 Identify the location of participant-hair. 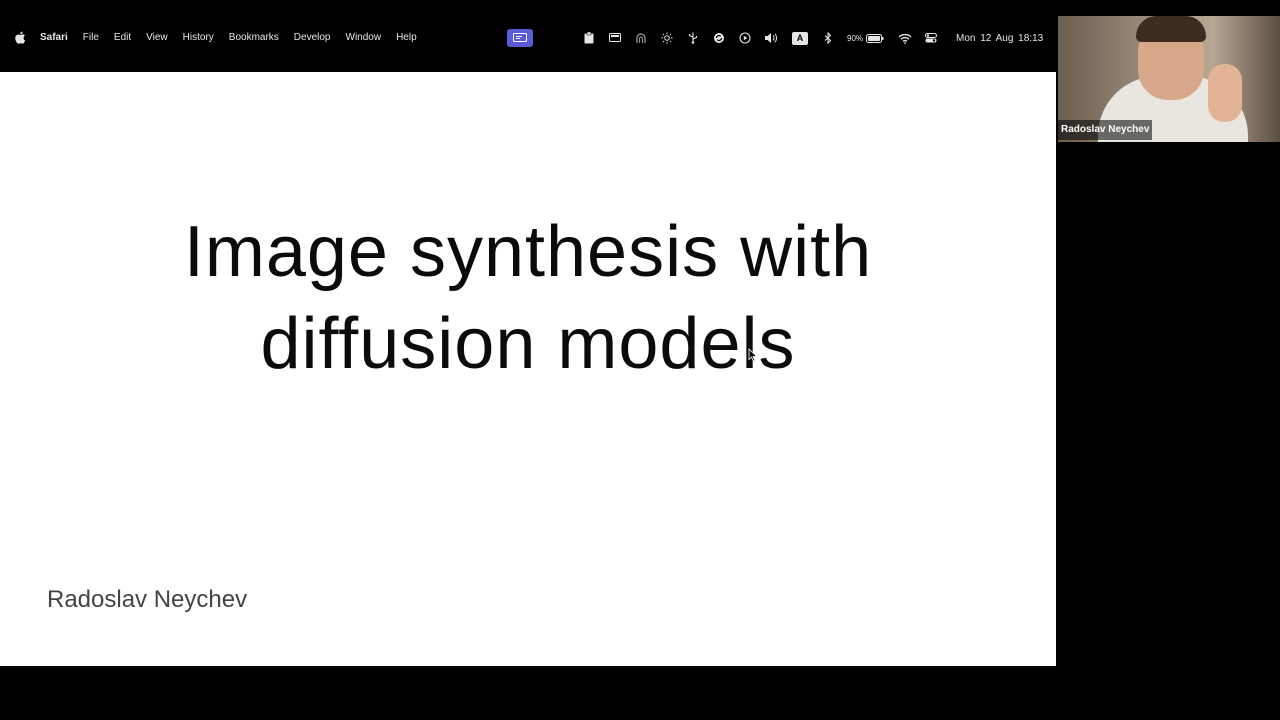
(1171, 29).